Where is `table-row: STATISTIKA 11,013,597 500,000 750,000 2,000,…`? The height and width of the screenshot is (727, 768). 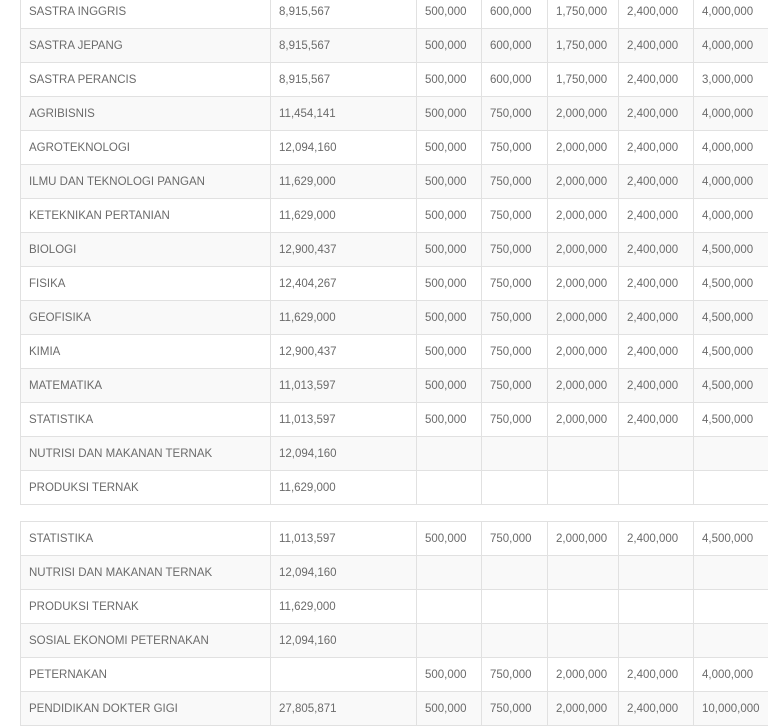
table-row: STATISTIKA 11,013,597 500,000 750,000 2,000,… is located at coordinates (394, 419).